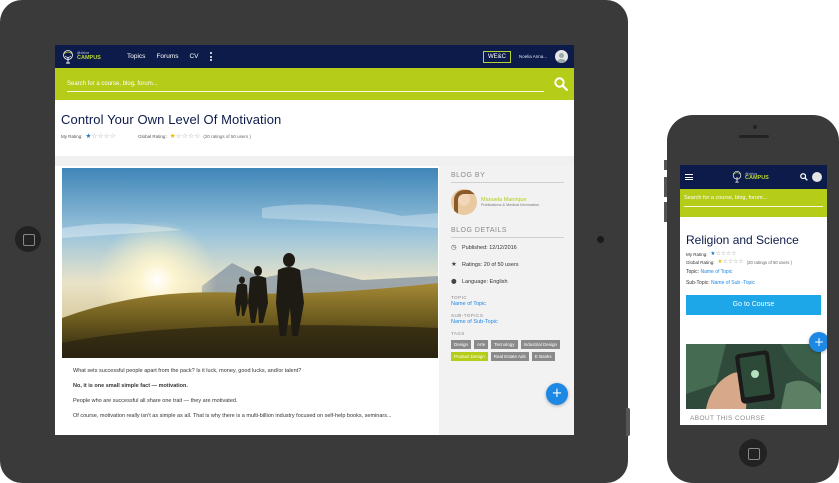 Image resolution: width=839 pixels, height=483 pixels. What do you see at coordinates (481, 344) in the screenshot?
I see `tag-arte: Arte` at bounding box center [481, 344].